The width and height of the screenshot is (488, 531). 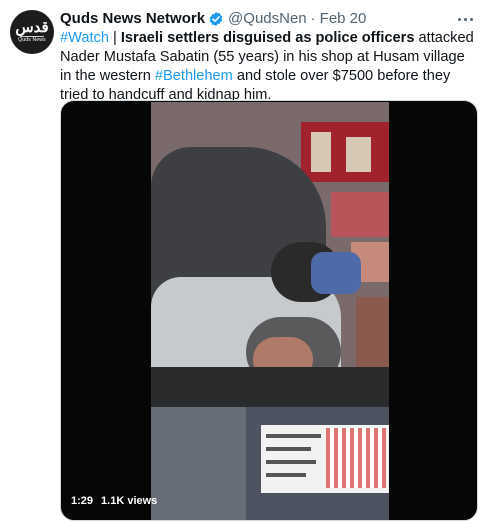 I want to click on video-stats: 1:29 1.1K views, so click(x=118, y=501).